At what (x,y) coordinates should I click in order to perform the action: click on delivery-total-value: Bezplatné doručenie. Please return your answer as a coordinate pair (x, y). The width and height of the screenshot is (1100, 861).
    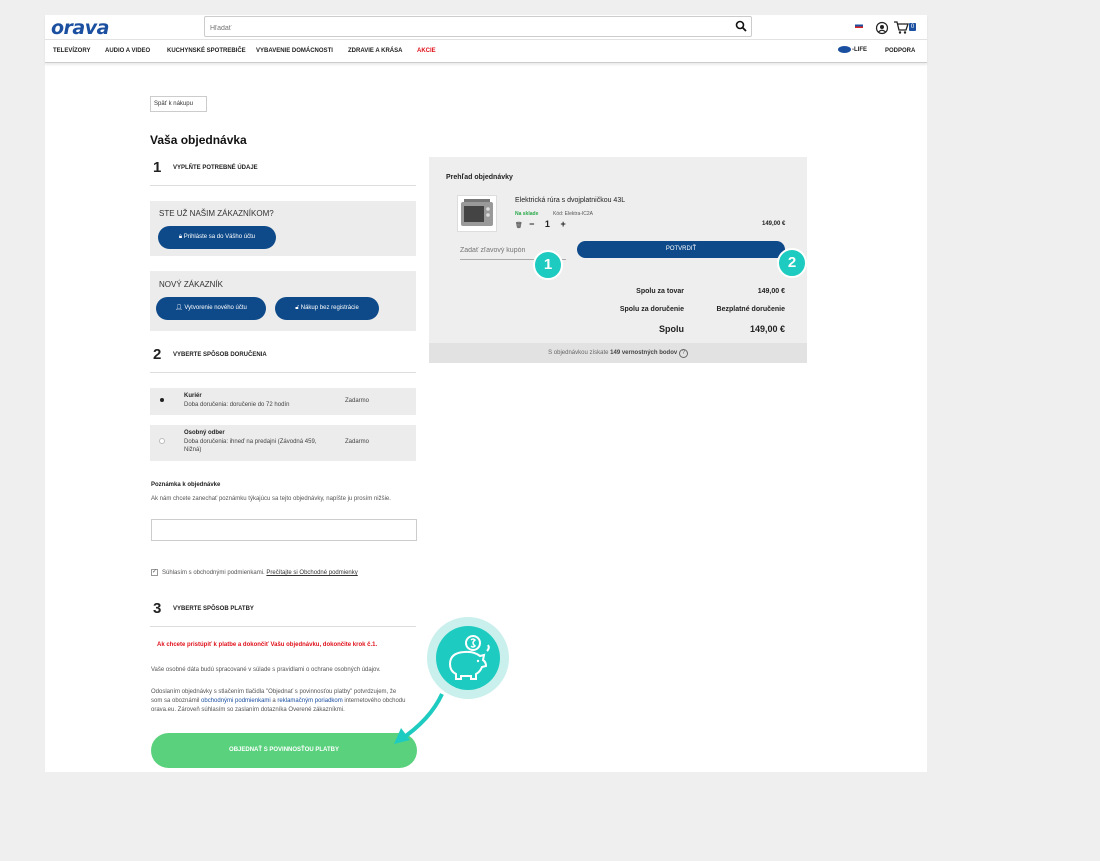
    Looking at the image, I should click on (750, 309).